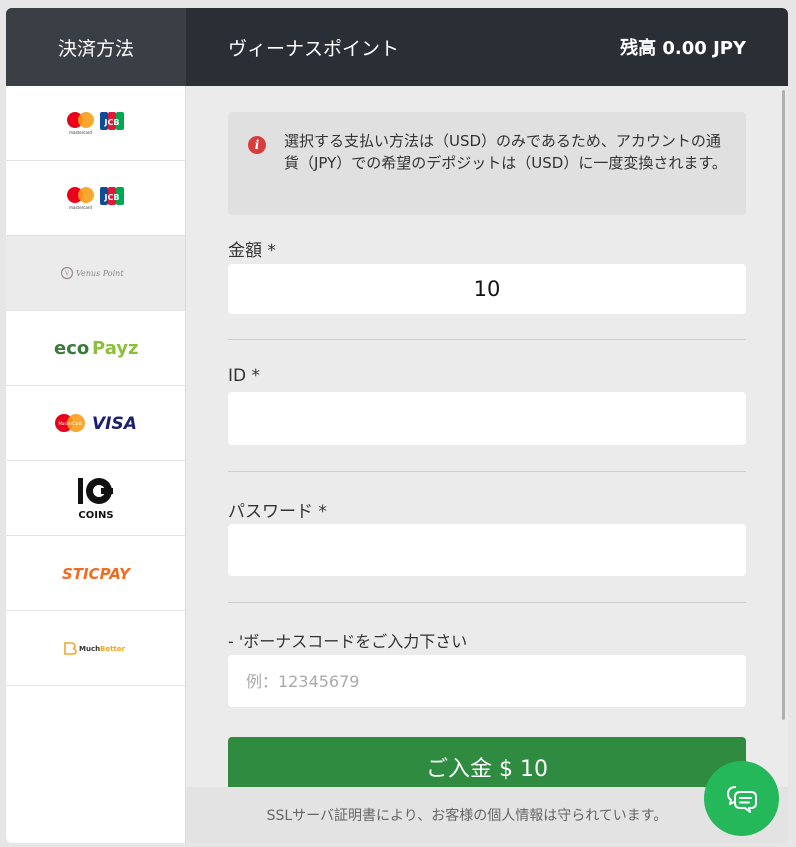  I want to click on info-icon: i, so click(257, 145).